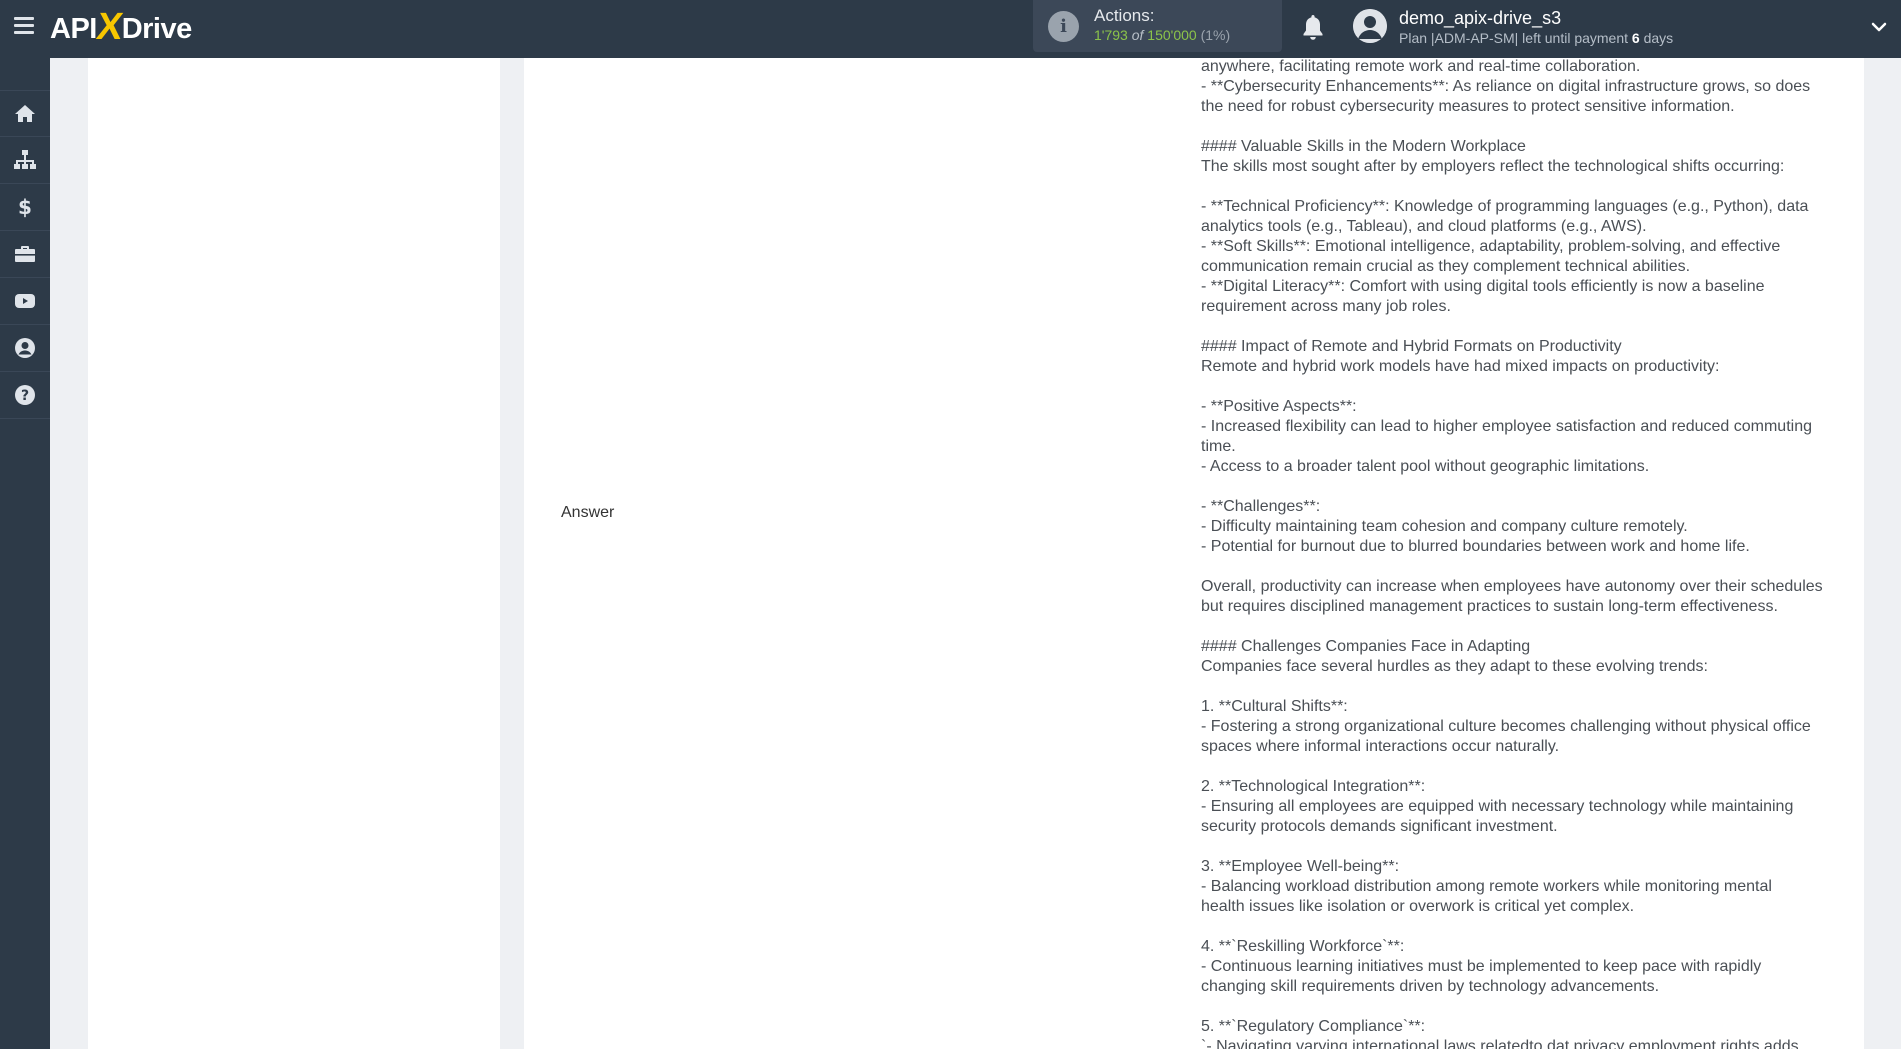 The width and height of the screenshot is (1901, 1049). What do you see at coordinates (1111, 35) in the screenshot?
I see `actions-used: 1'793` at bounding box center [1111, 35].